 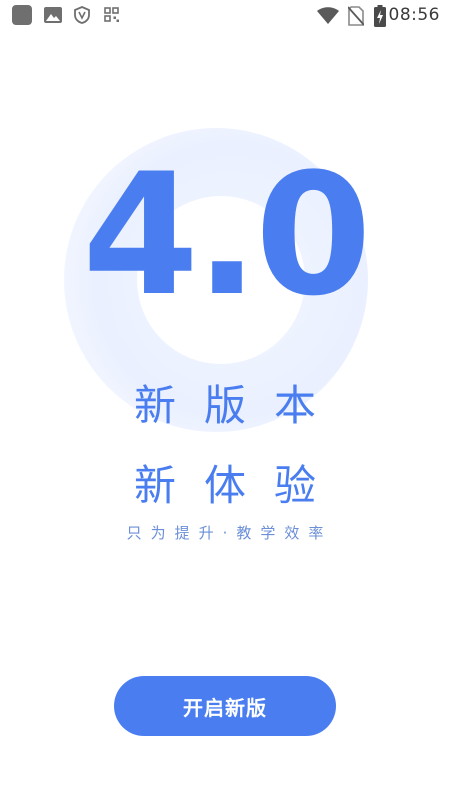 What do you see at coordinates (229, 533) in the screenshot?
I see `tagline: 只为提升·教学效率` at bounding box center [229, 533].